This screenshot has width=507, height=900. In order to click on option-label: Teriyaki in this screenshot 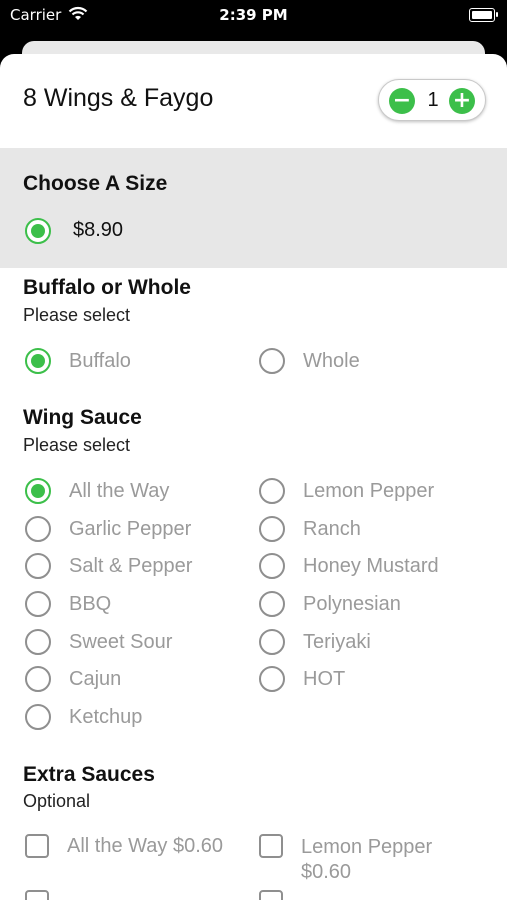, I will do `click(337, 642)`.